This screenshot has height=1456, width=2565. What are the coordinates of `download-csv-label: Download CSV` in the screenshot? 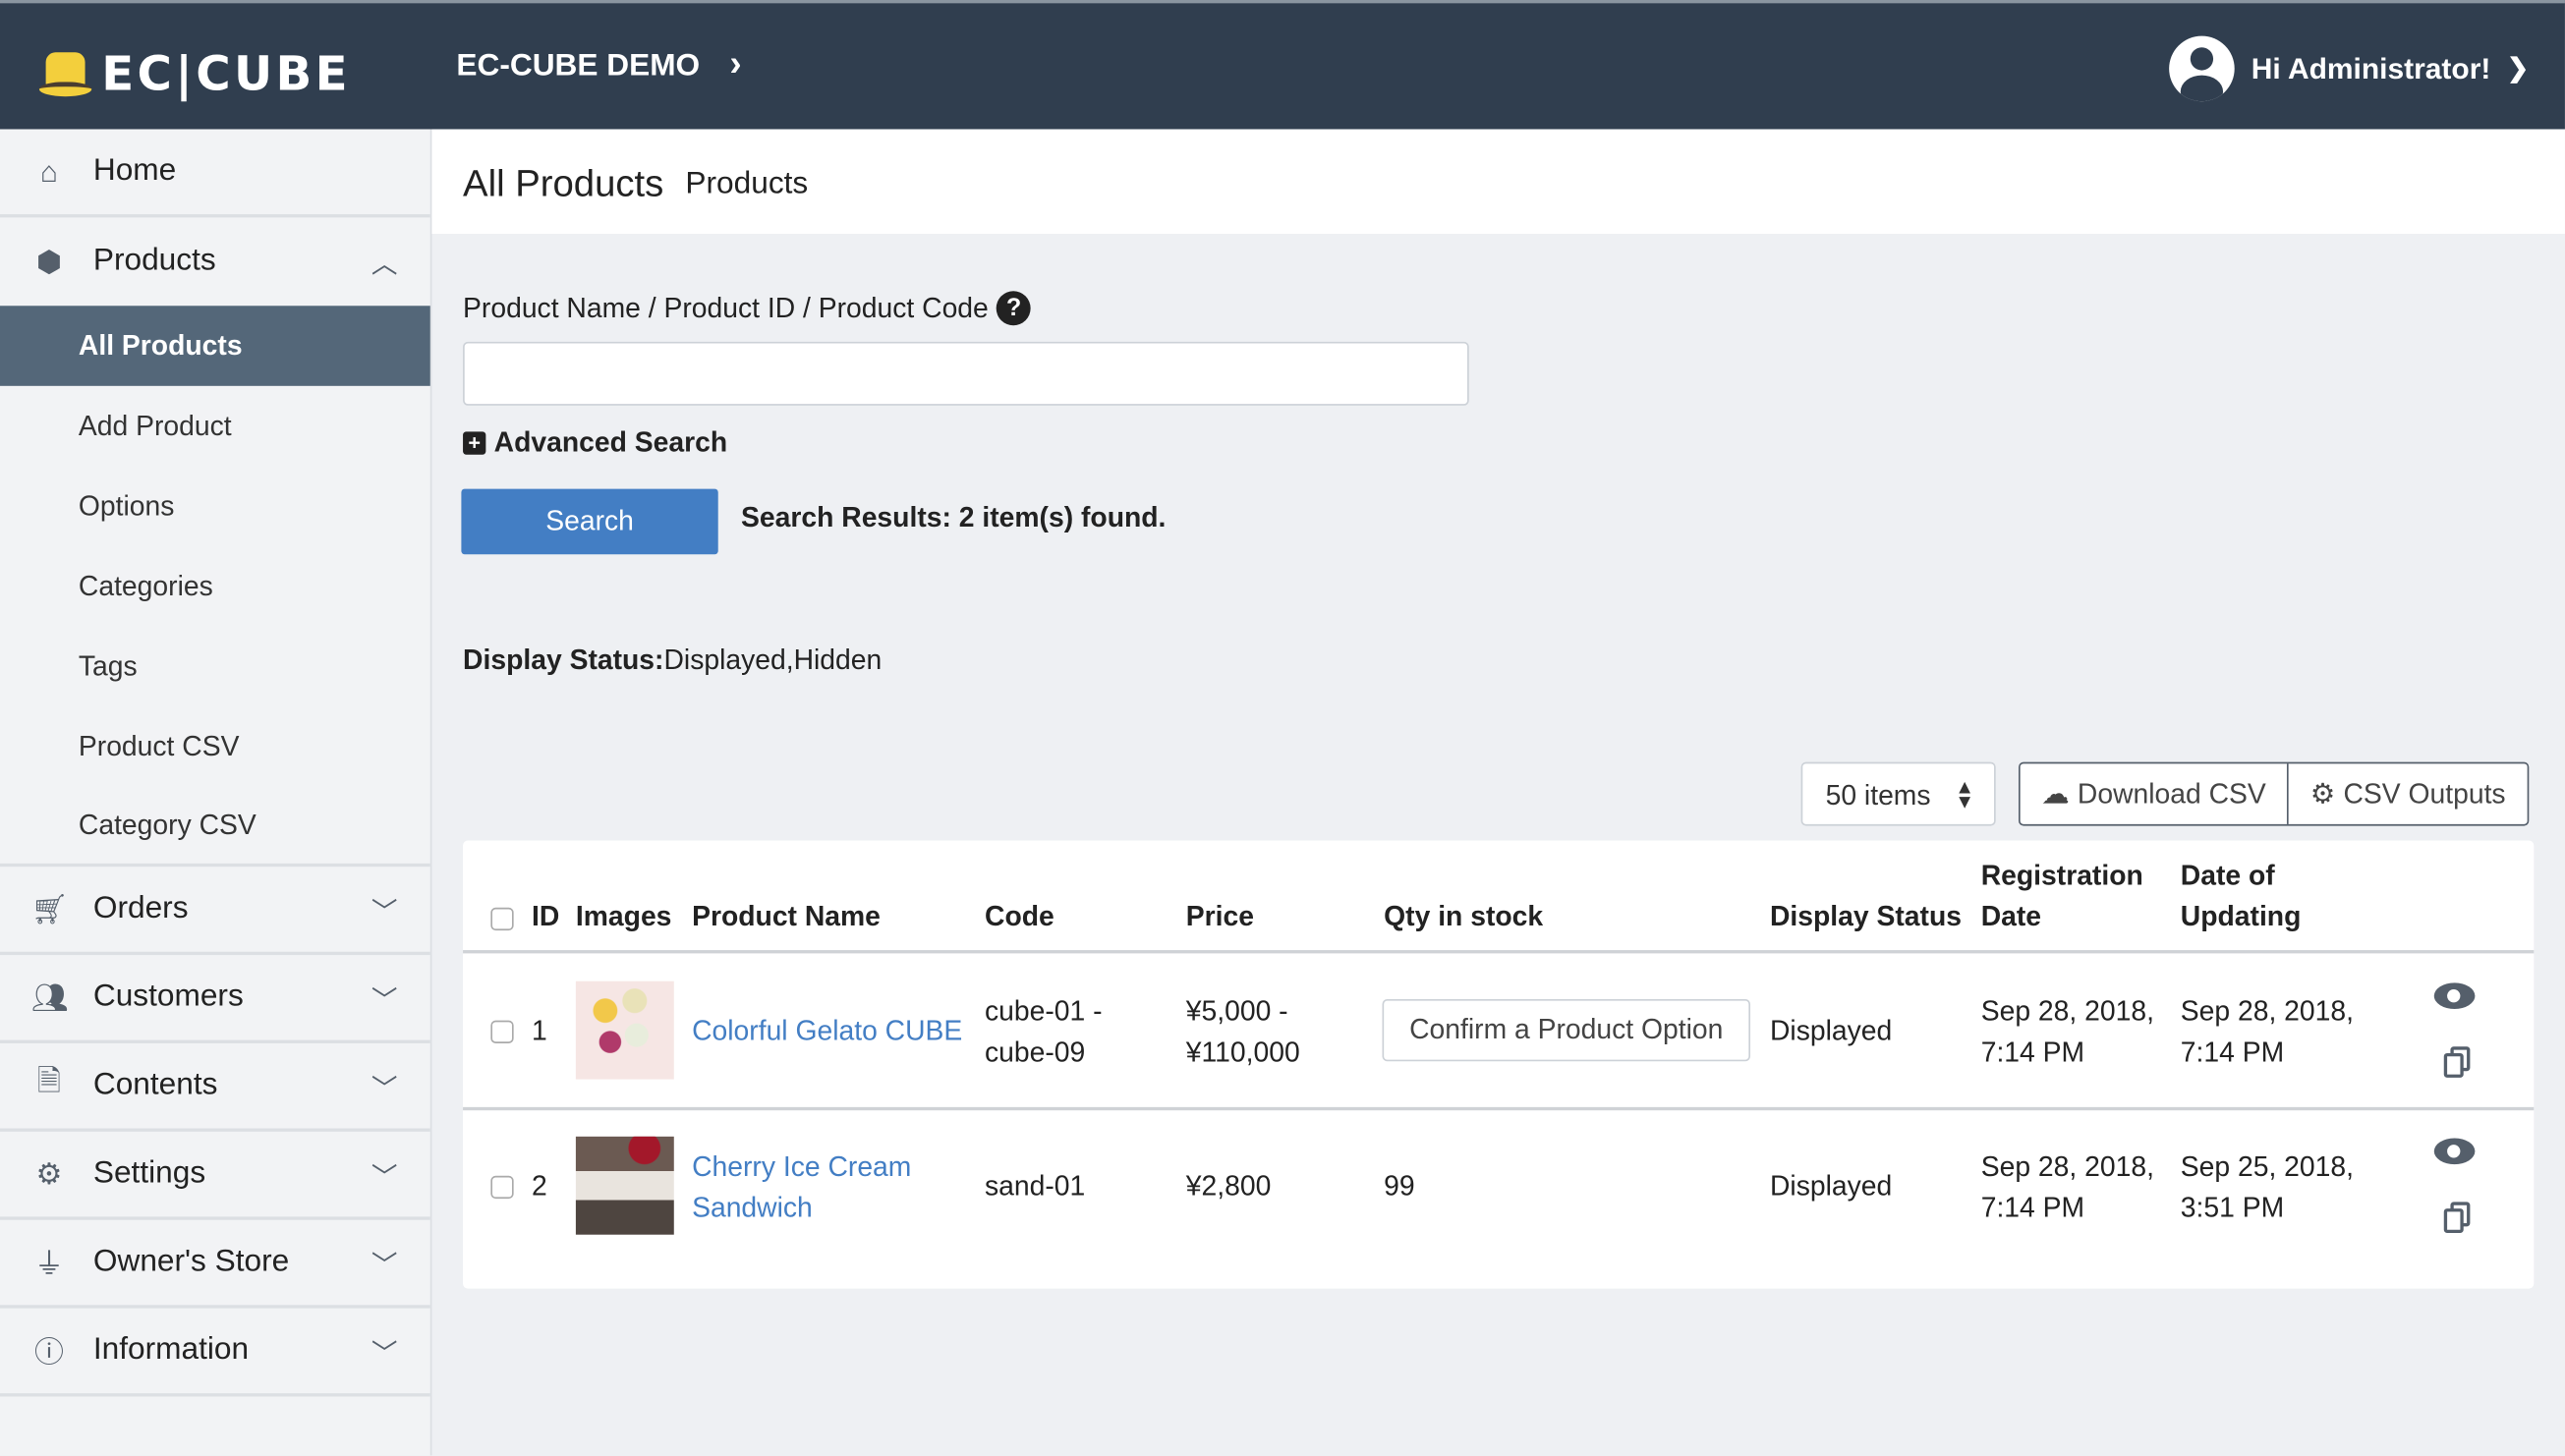 It's located at (2171, 793).